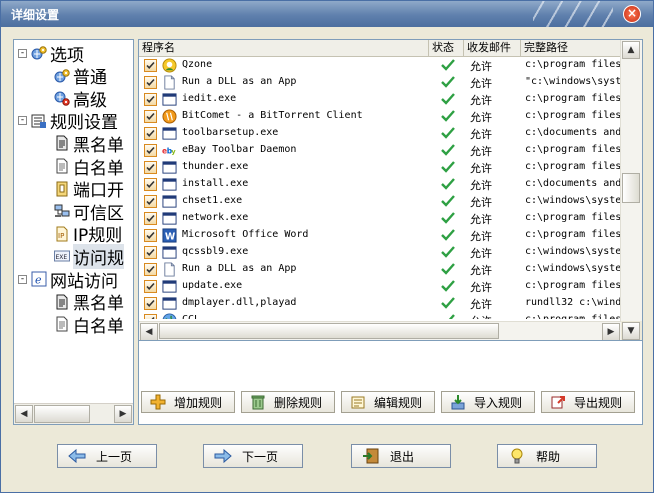  What do you see at coordinates (88, 234) in the screenshot?
I see `tree-item: IP IP规则` at bounding box center [88, 234].